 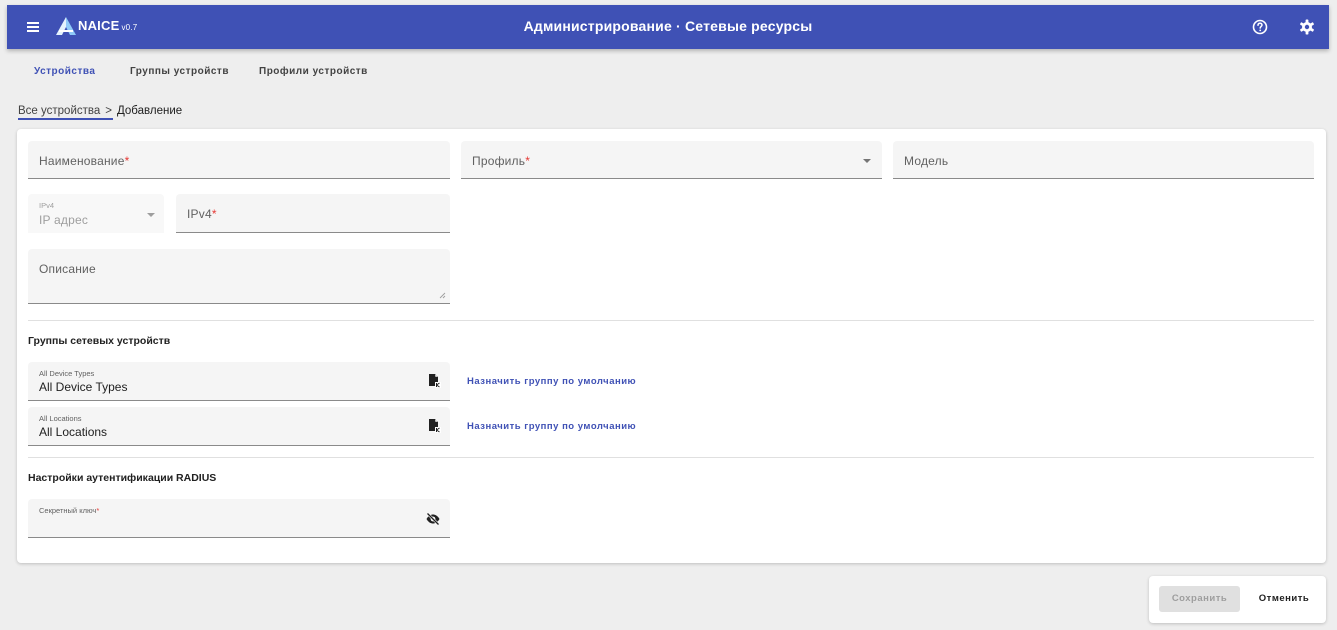 What do you see at coordinates (96, 213) in the screenshot?
I see `ip-type-select: IPv4 IP адрес` at bounding box center [96, 213].